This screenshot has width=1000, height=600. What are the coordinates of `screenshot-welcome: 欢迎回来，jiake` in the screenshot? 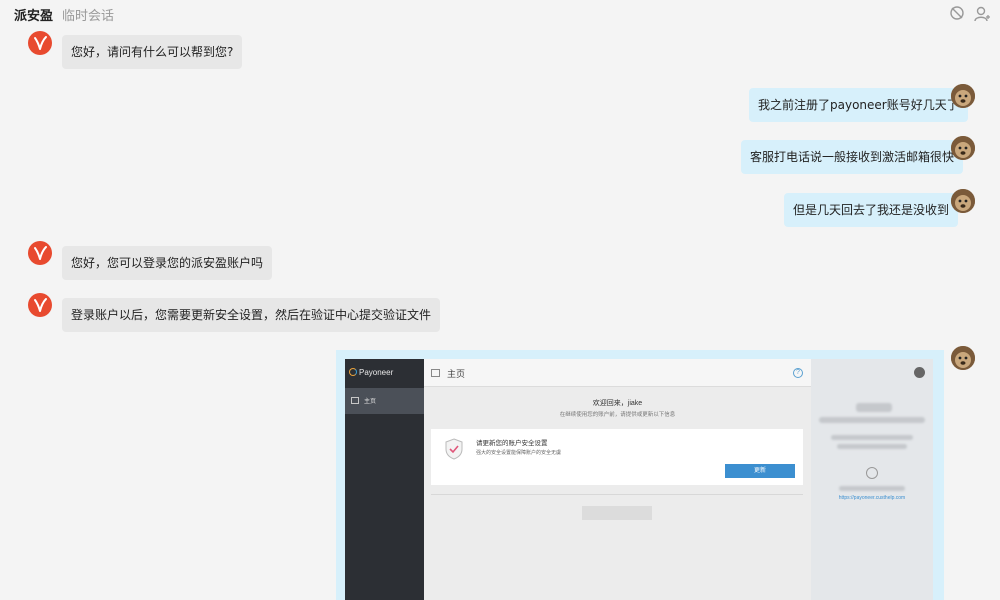 It's located at (617, 403).